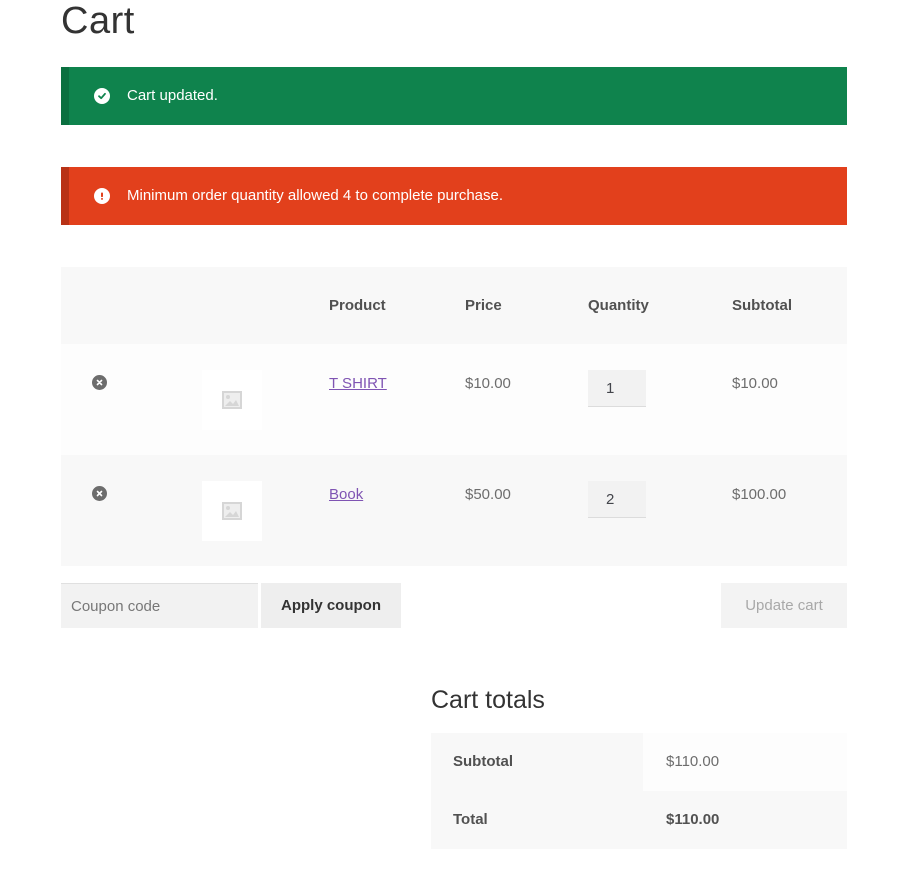  Describe the element at coordinates (755, 383) in the screenshot. I see `product-subtotal: $10.00` at that location.